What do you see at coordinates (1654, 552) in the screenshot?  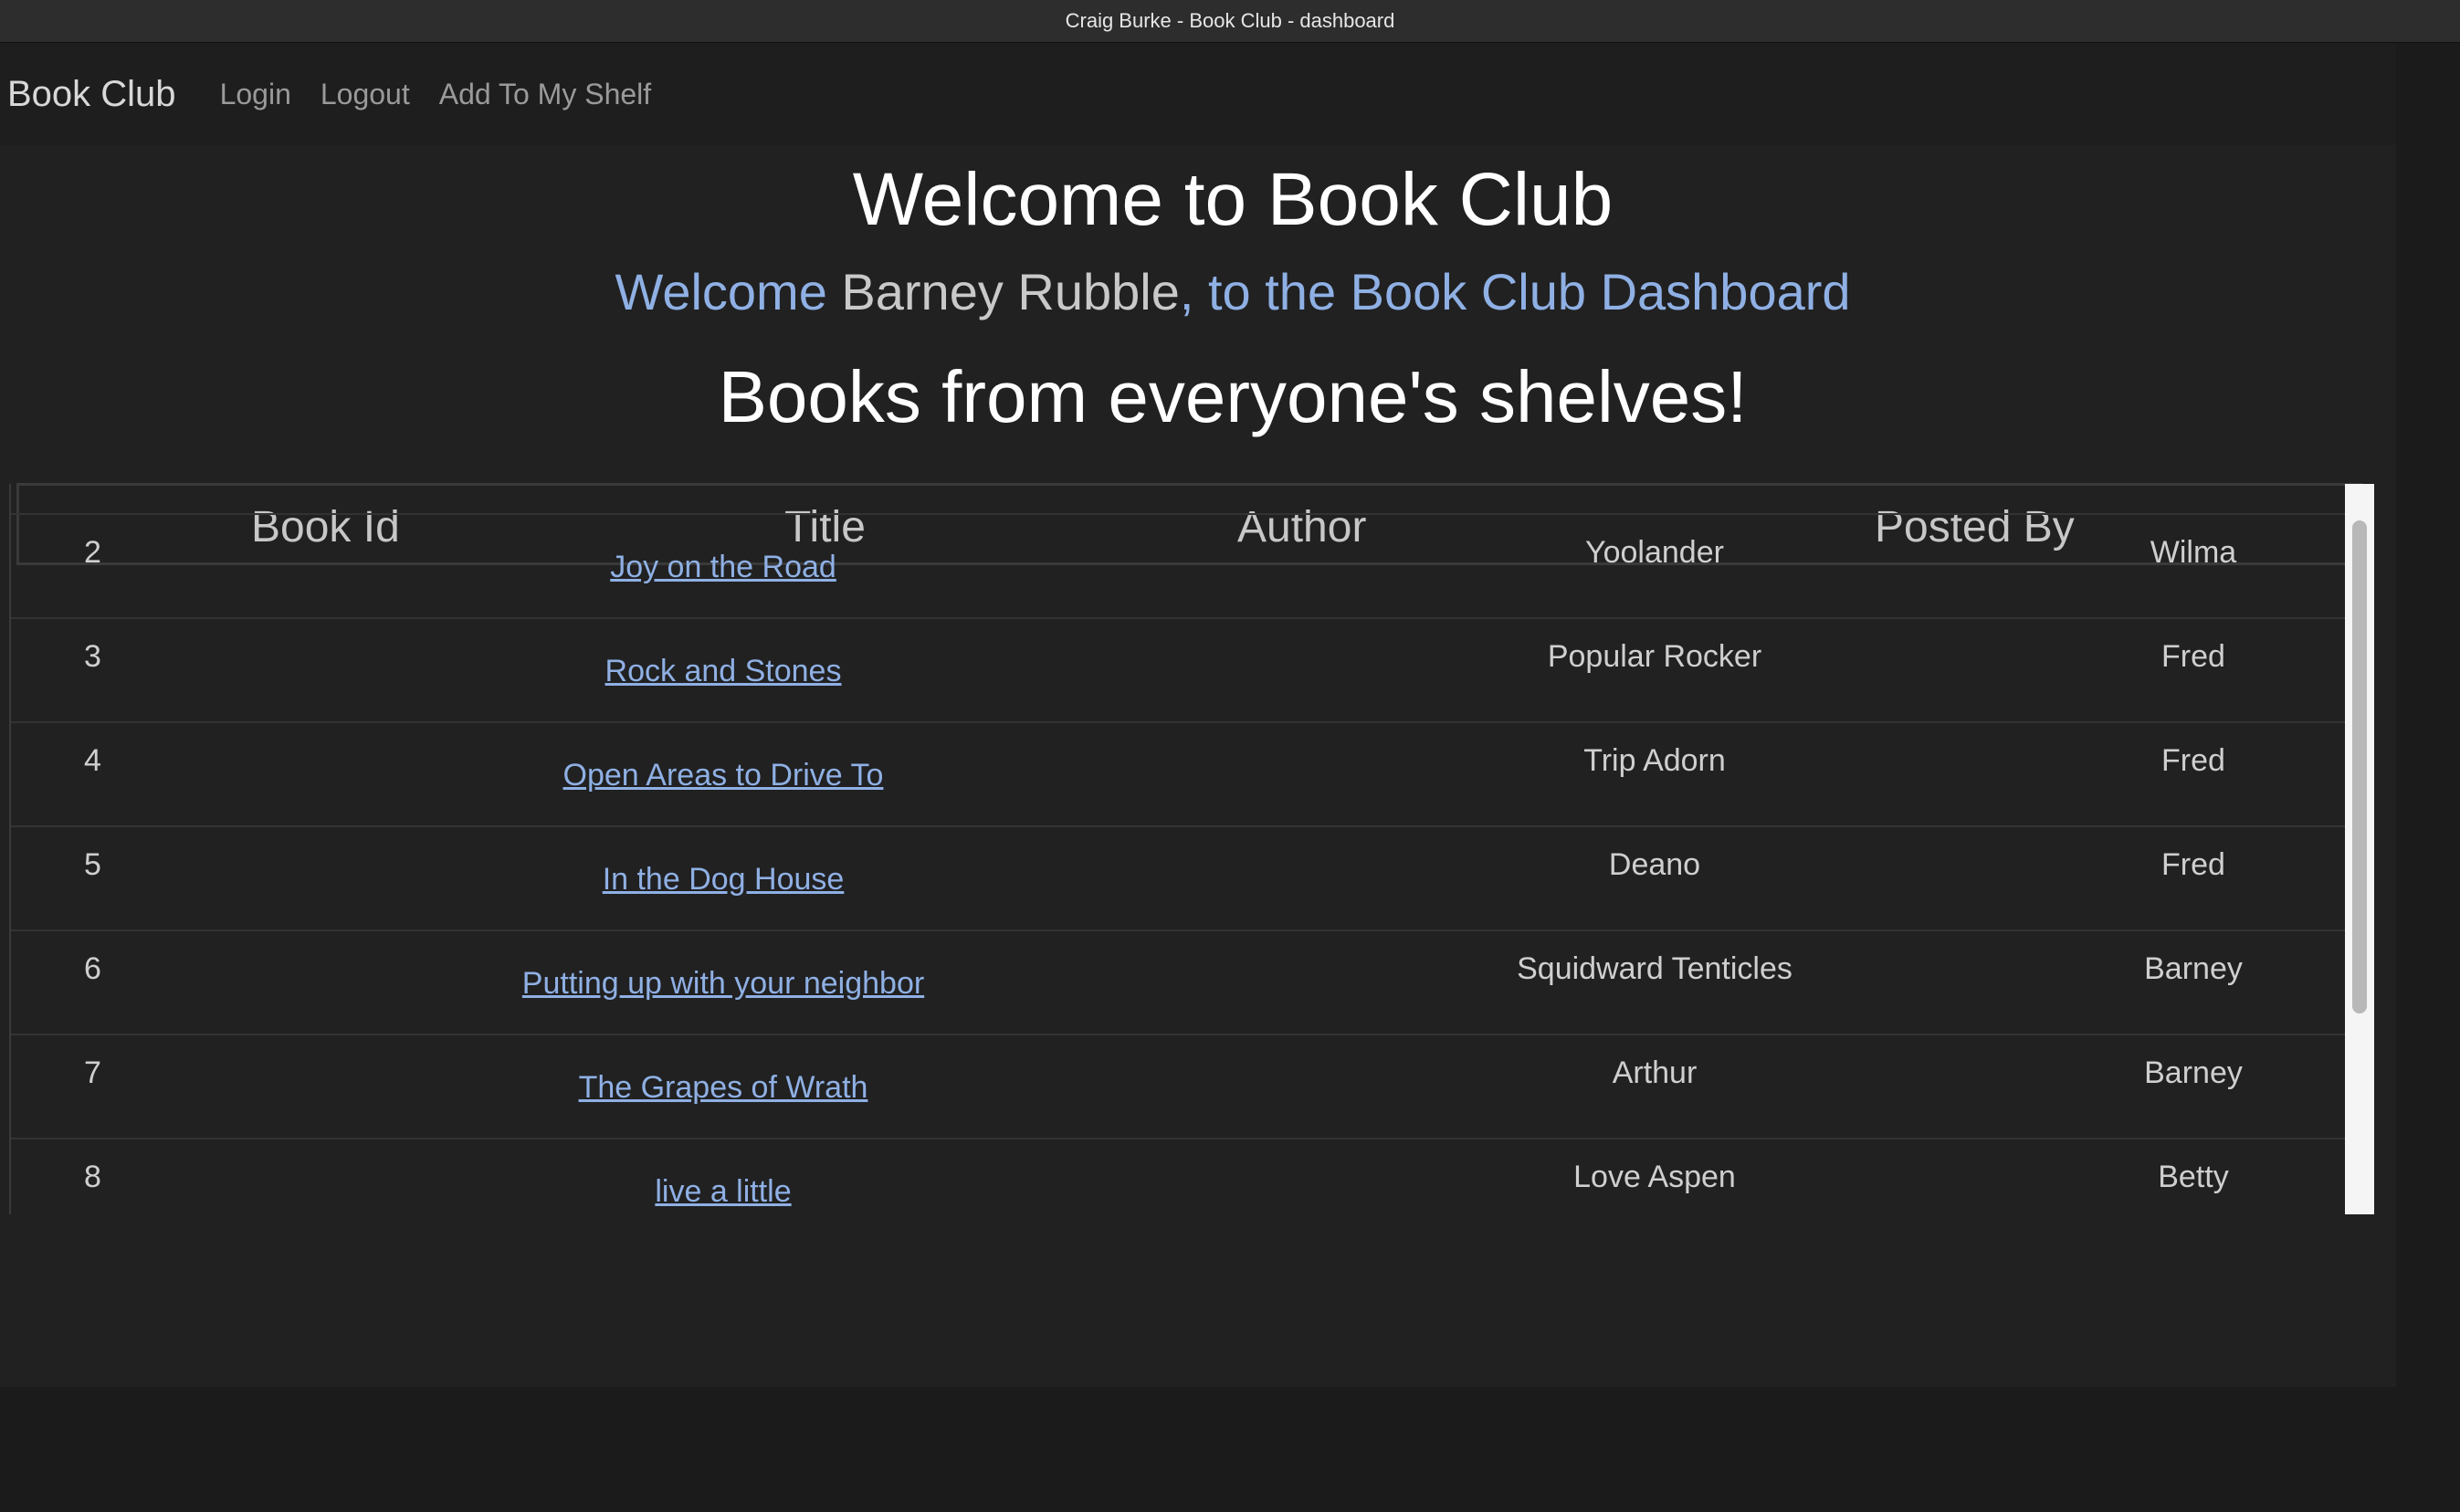 I see `book-author-cell: Yoolander` at bounding box center [1654, 552].